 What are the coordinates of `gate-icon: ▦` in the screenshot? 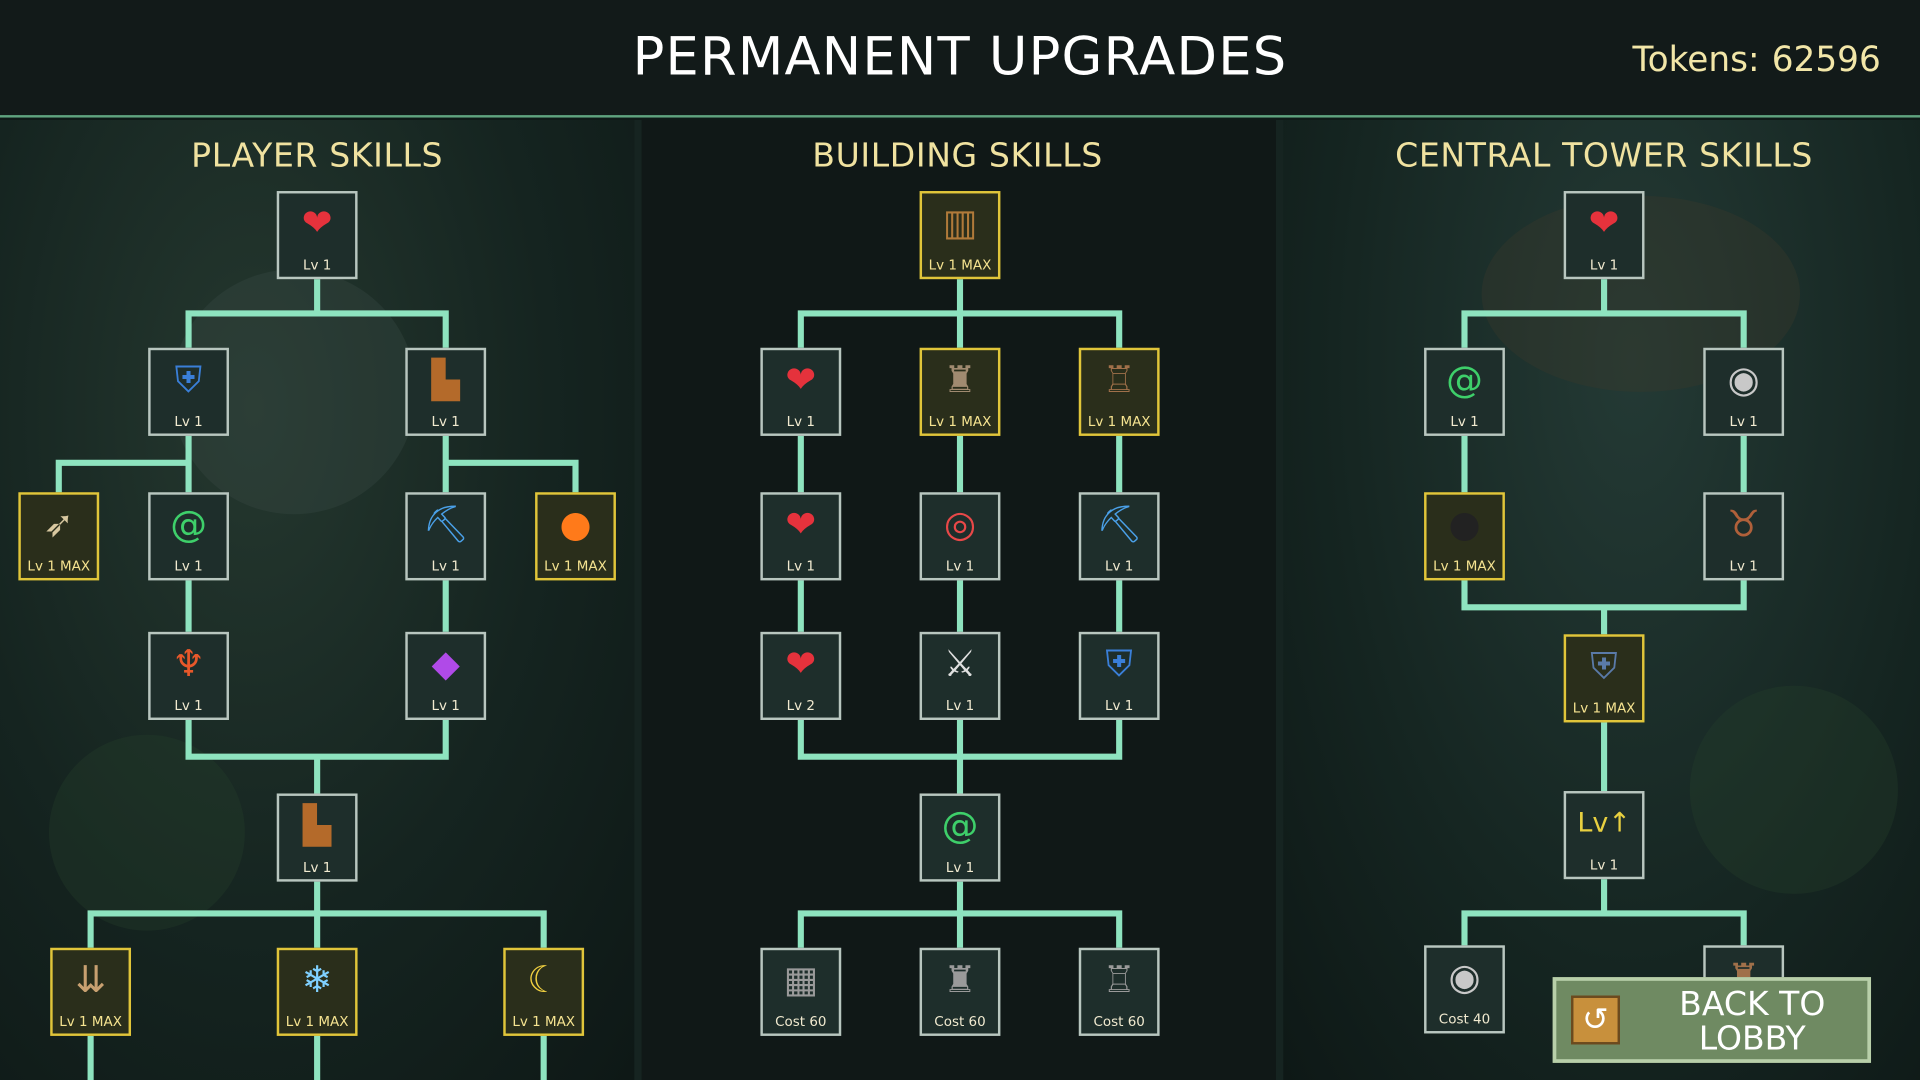 It's located at (801, 980).